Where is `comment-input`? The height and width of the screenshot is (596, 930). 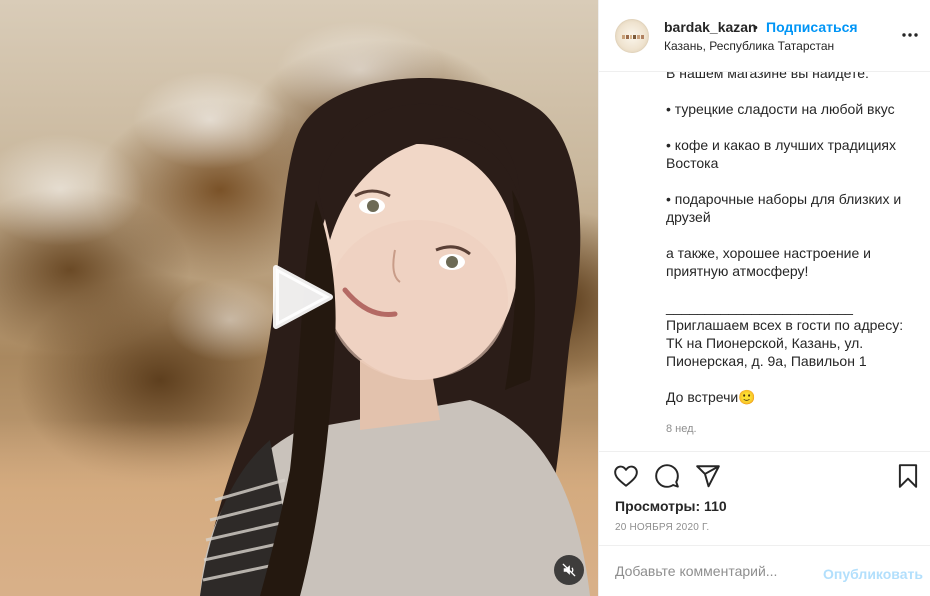
comment-input is located at coordinates (710, 571).